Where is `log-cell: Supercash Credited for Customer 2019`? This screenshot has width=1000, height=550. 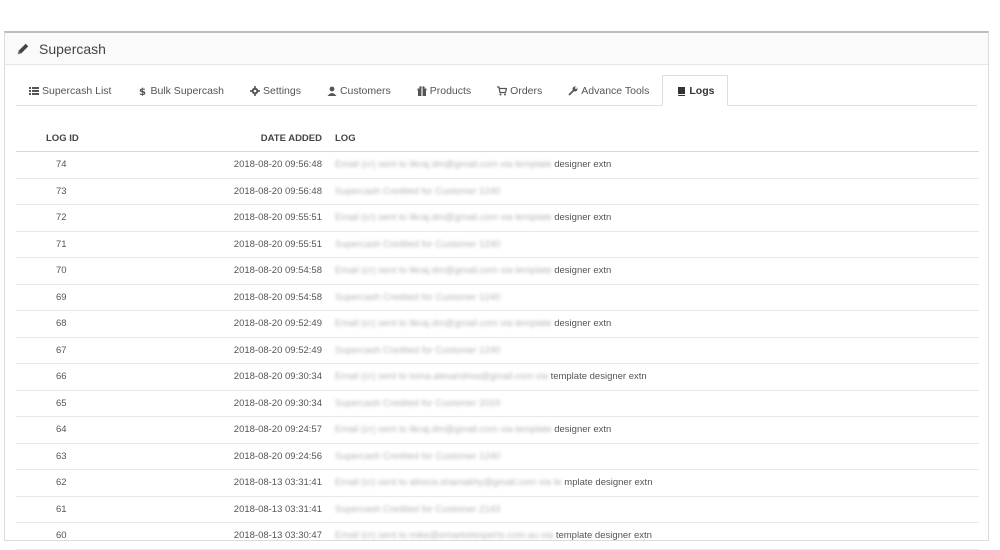 log-cell: Supercash Credited for Customer 2019 is located at coordinates (656, 403).